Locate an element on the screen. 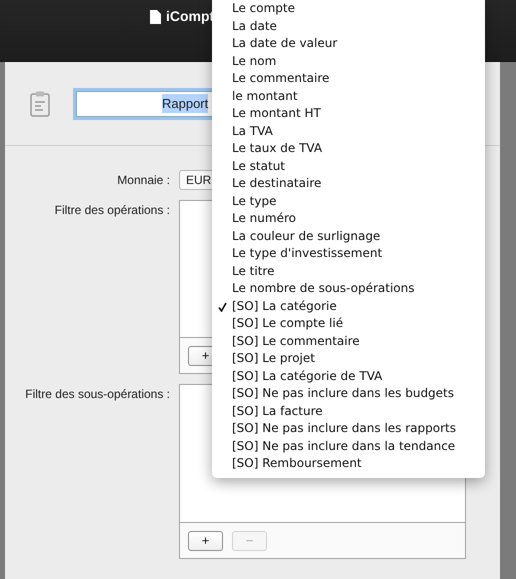 Image resolution: width=516 pixels, height=579 pixels. currency-label: Monnaie : is located at coordinates (143, 179).